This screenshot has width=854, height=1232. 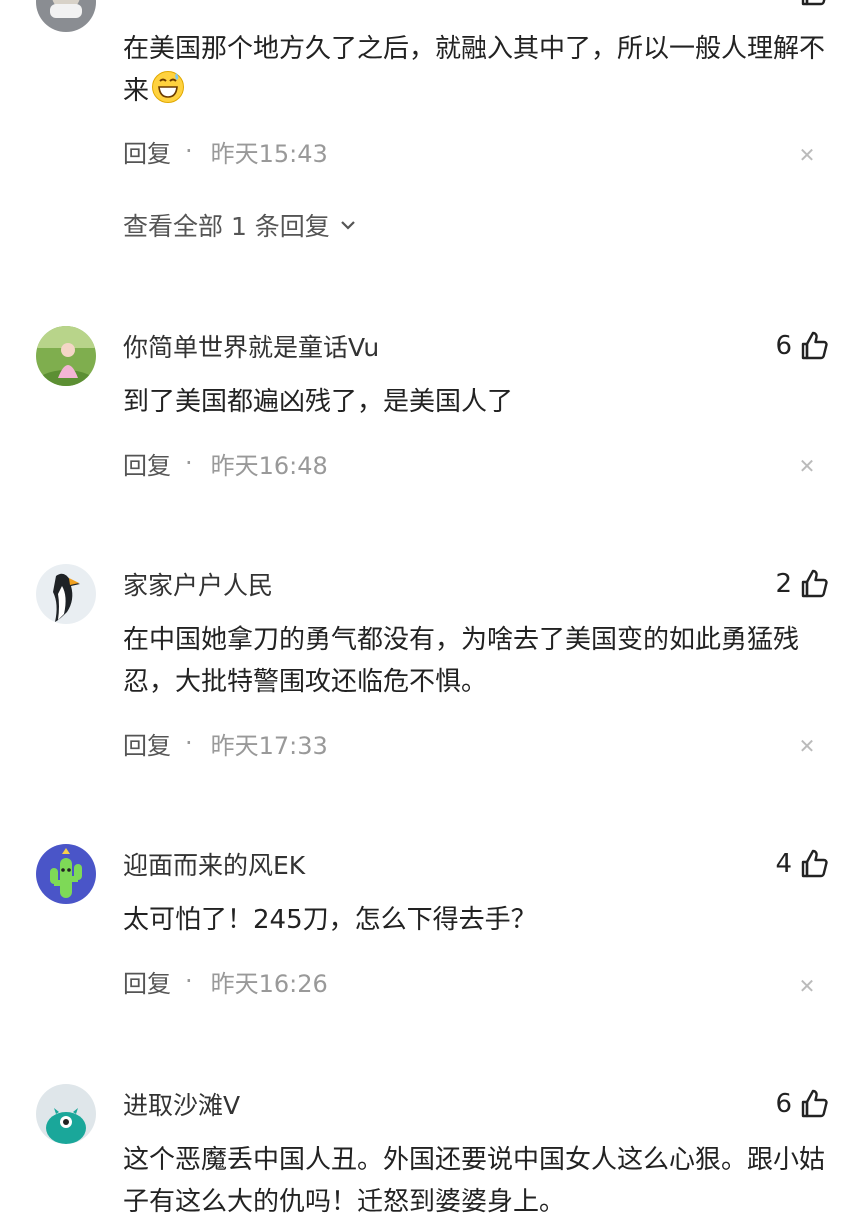 I want to click on username: 迎面而来的风EK, so click(x=214, y=864).